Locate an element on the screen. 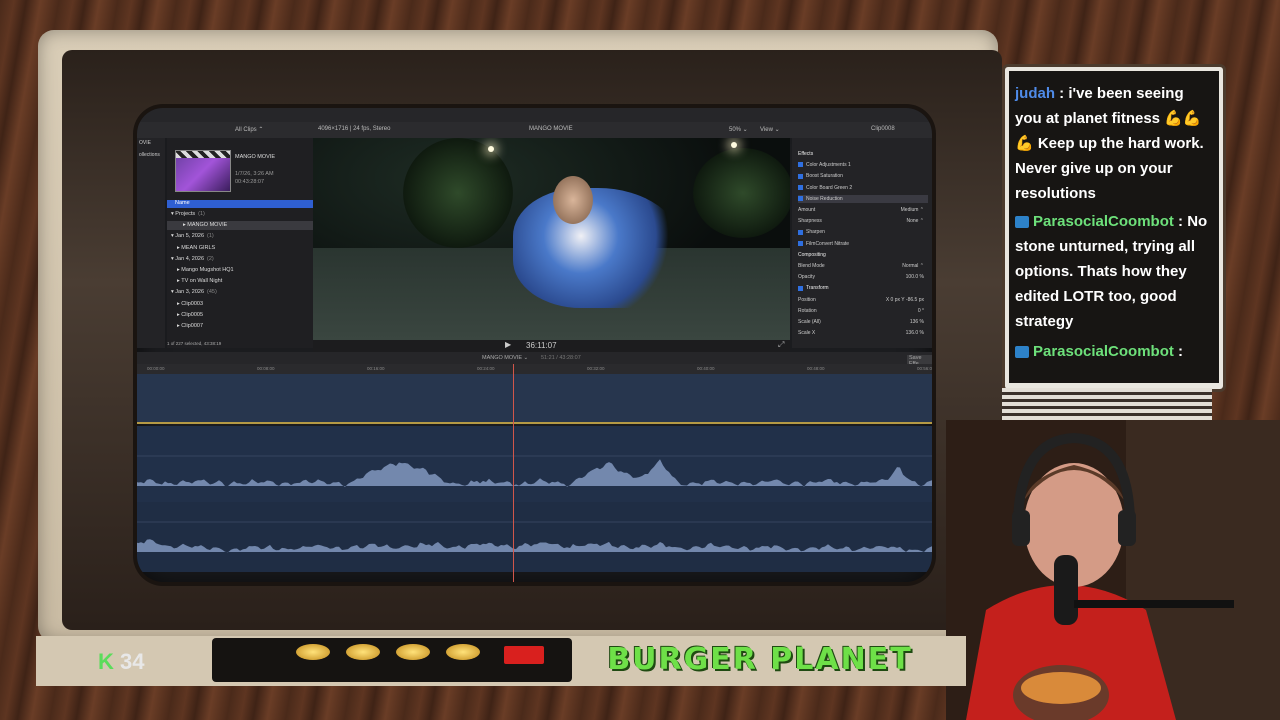 The height and width of the screenshot is (720, 1280). browser-row: ▾ Jan 5, 2026 (1) is located at coordinates (192, 236).